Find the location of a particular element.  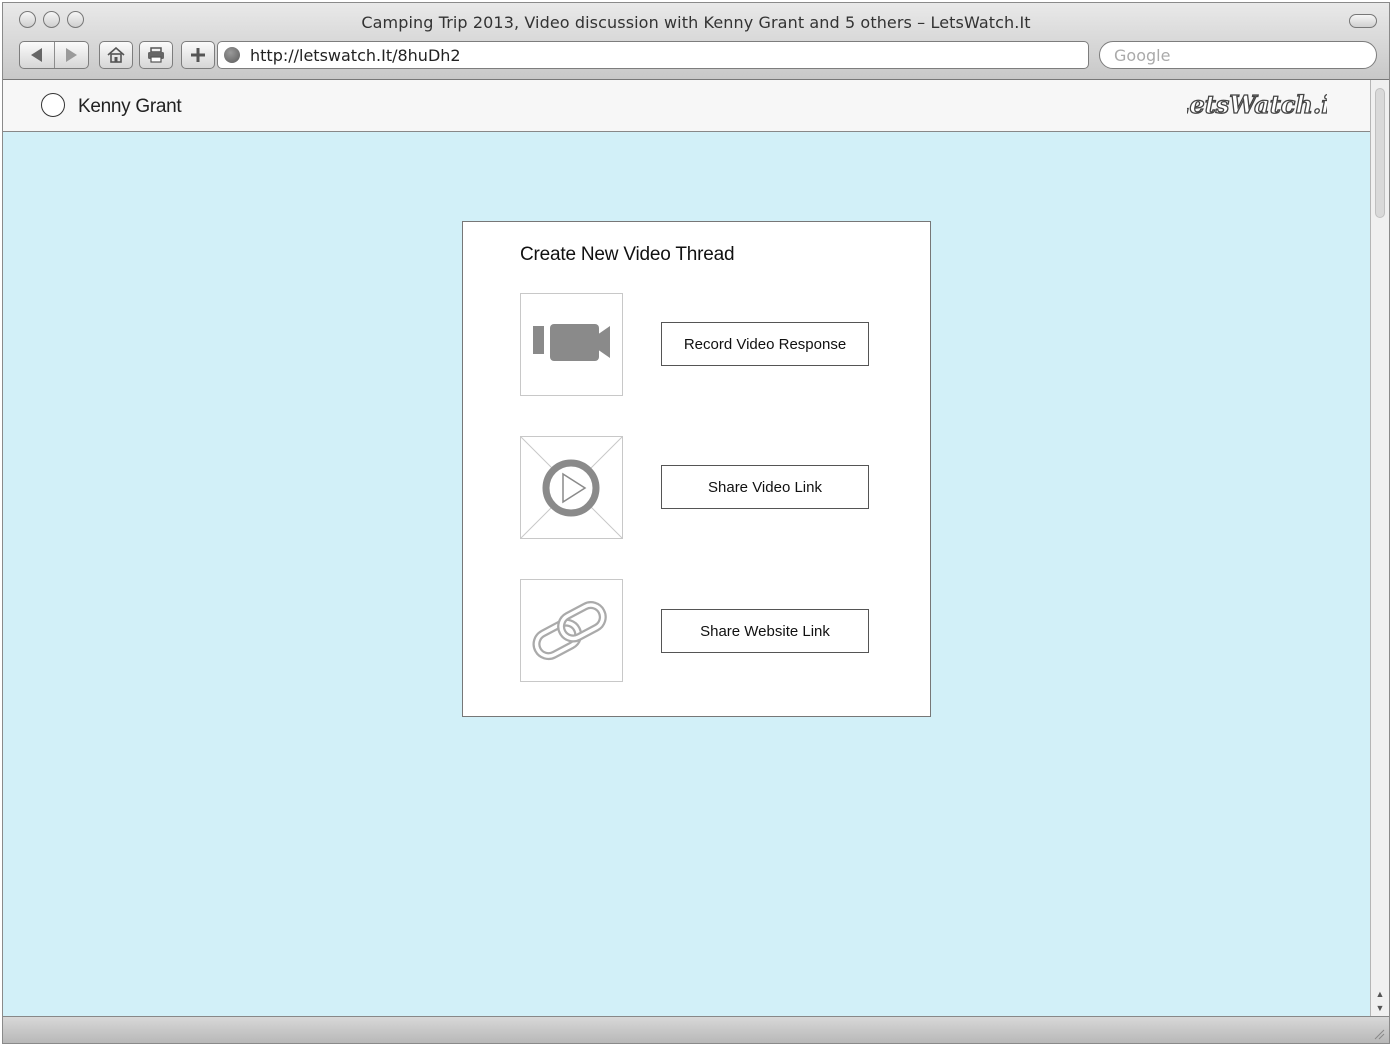

printer-icon is located at coordinates (156, 55).